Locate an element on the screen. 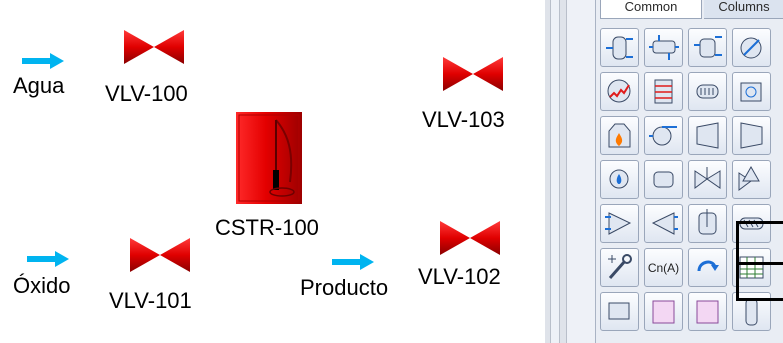 Image resolution: width=783 pixels, height=343 pixels. material-stream-arrow-agua is located at coordinates (43, 61).